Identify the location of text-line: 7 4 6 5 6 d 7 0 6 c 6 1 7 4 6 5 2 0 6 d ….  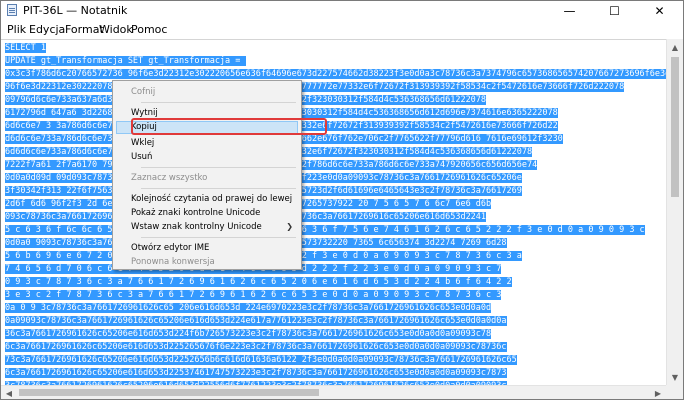
(335, 269).